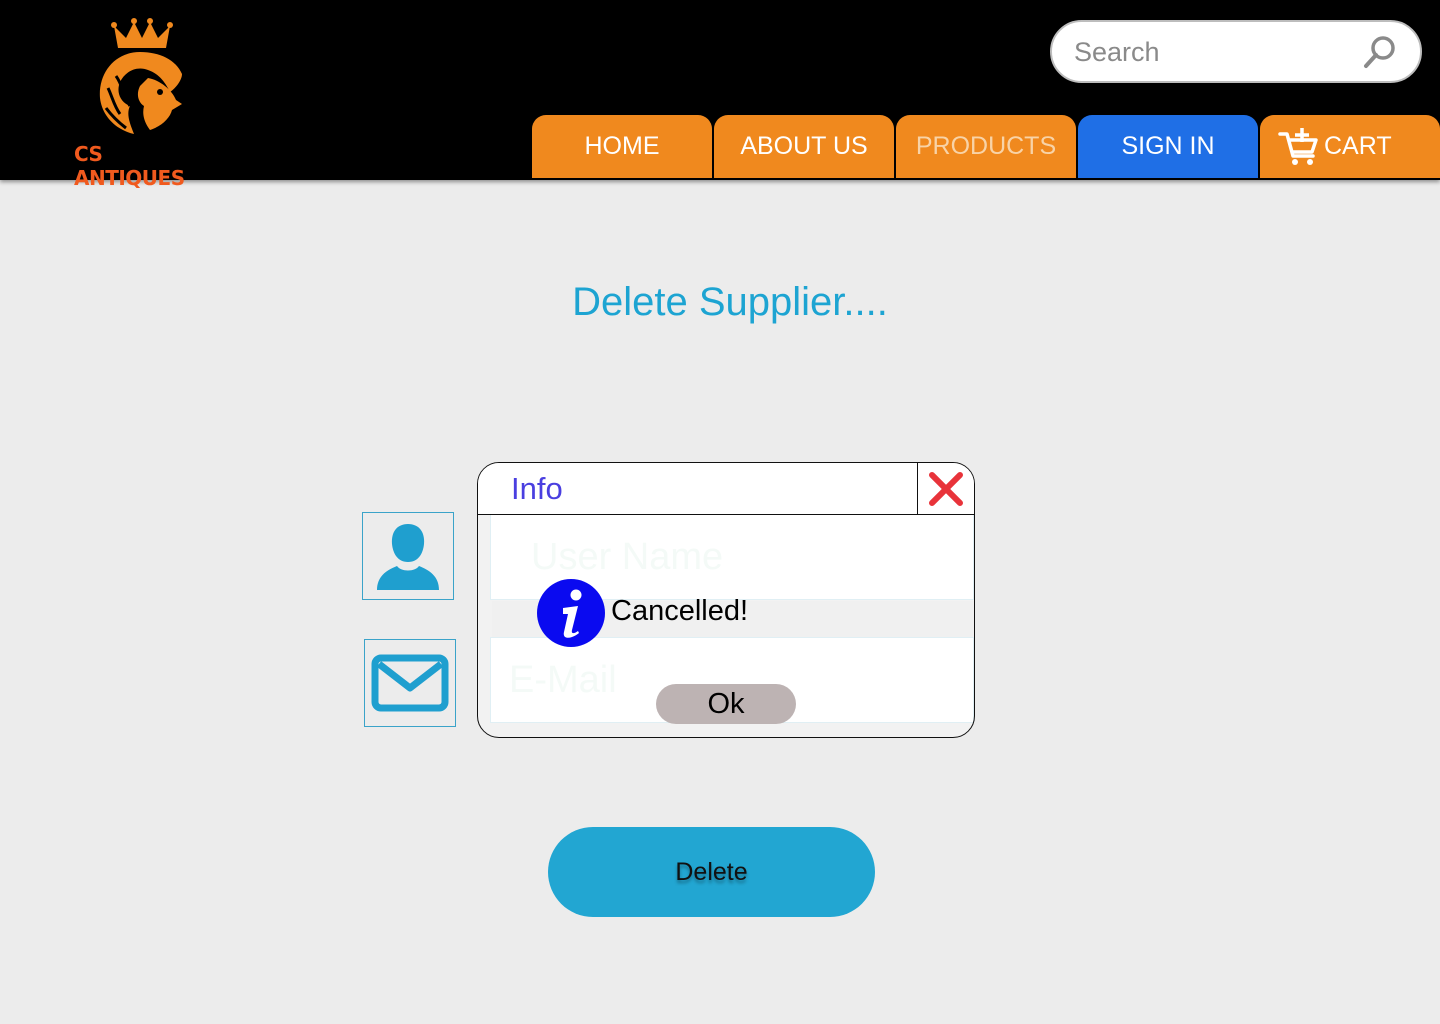  I want to click on info-dialog: Info Cancelled! Ok, so click(726, 600).